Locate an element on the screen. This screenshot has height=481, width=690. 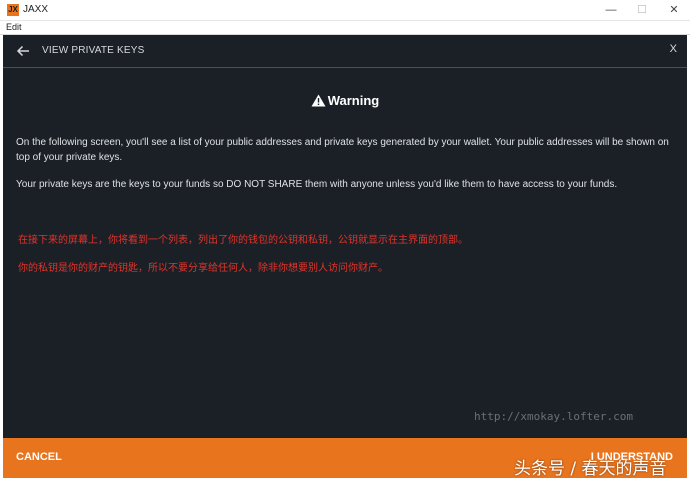
window-title: JAXX is located at coordinates (36, 9).